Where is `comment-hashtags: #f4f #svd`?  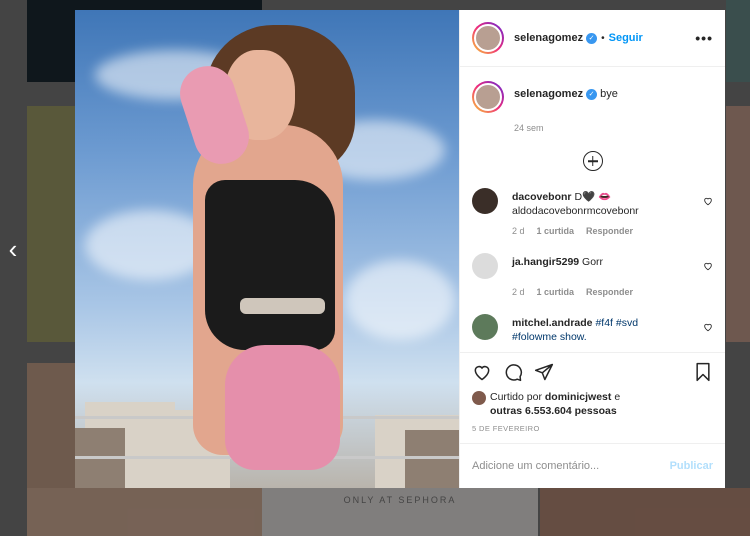 comment-hashtags: #f4f #svd is located at coordinates (616, 323).